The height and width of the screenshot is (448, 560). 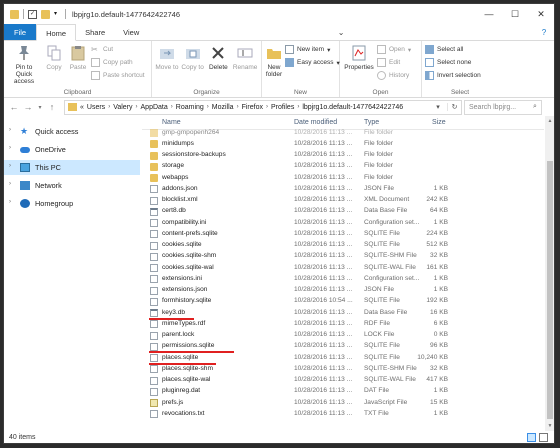 What do you see at coordinates (341, 32) in the screenshot?
I see `expand-ribbon-icon: ⌄` at bounding box center [341, 32].